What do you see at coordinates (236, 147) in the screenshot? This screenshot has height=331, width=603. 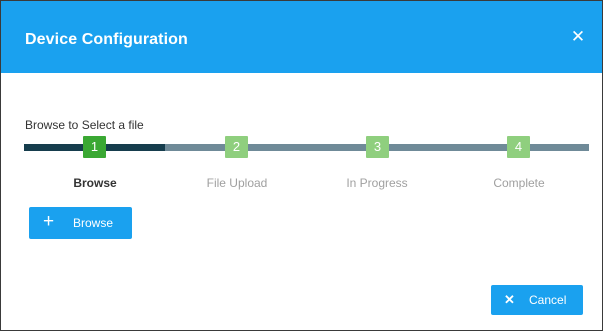 I see `step-2-number: 2` at bounding box center [236, 147].